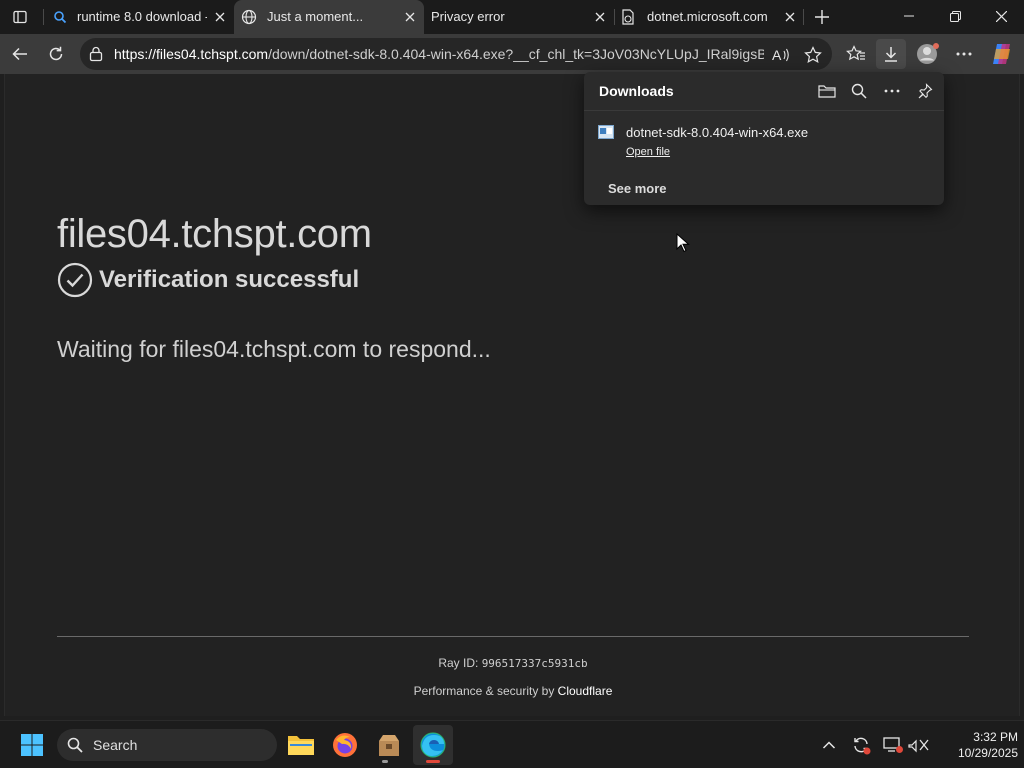  I want to click on firefox-app, so click(345, 745).